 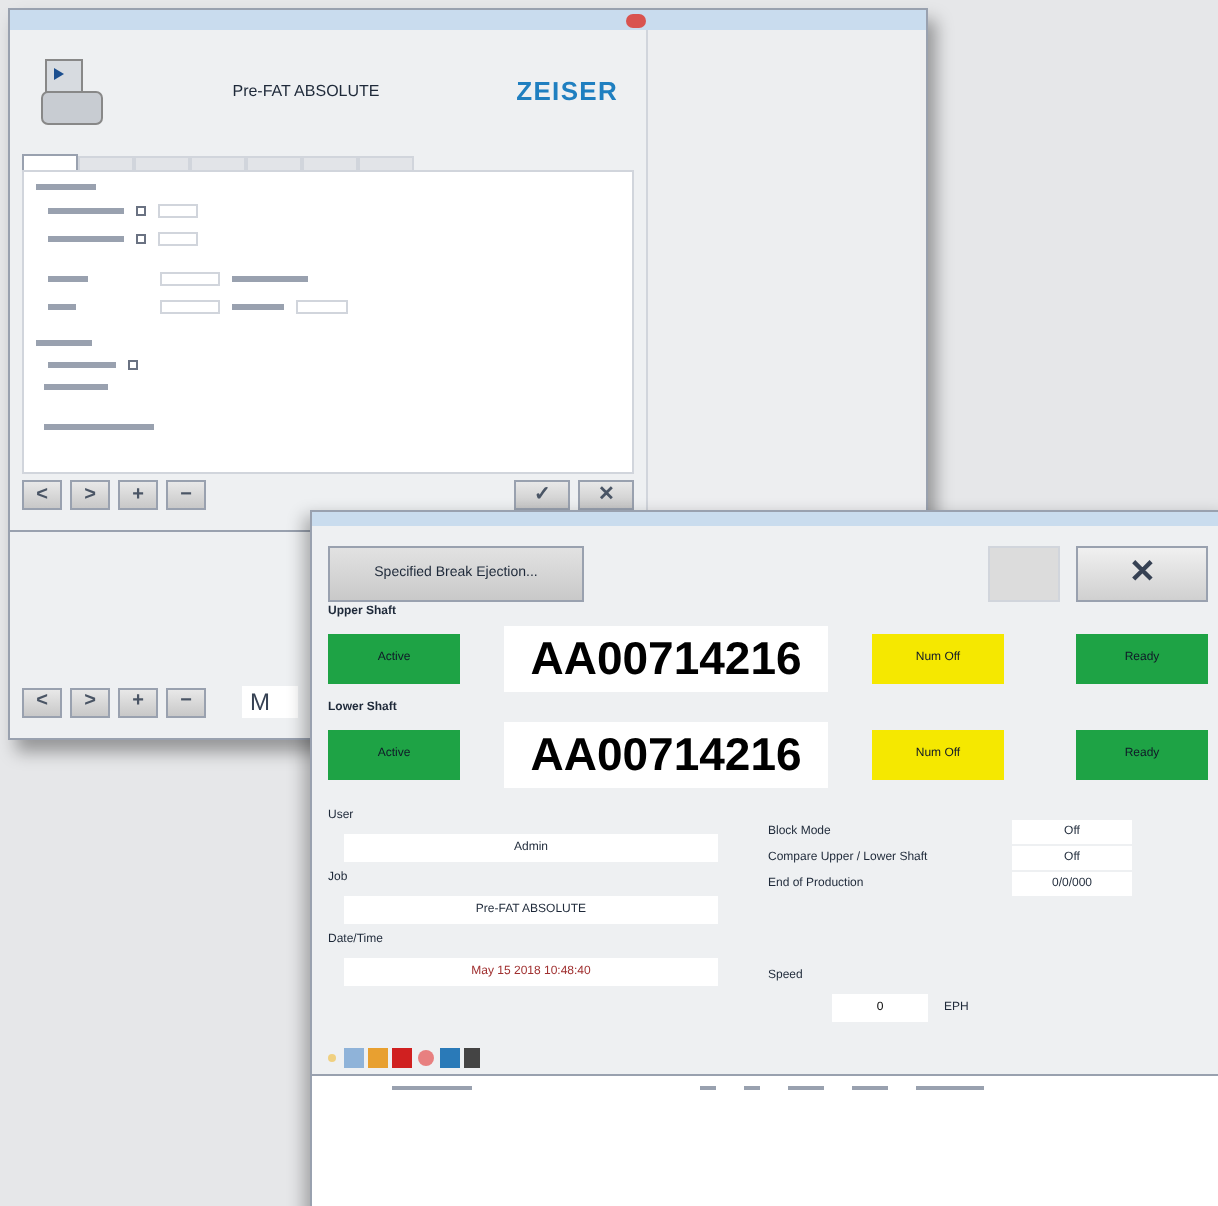 What do you see at coordinates (1024, 574) in the screenshot?
I see `blank-button` at bounding box center [1024, 574].